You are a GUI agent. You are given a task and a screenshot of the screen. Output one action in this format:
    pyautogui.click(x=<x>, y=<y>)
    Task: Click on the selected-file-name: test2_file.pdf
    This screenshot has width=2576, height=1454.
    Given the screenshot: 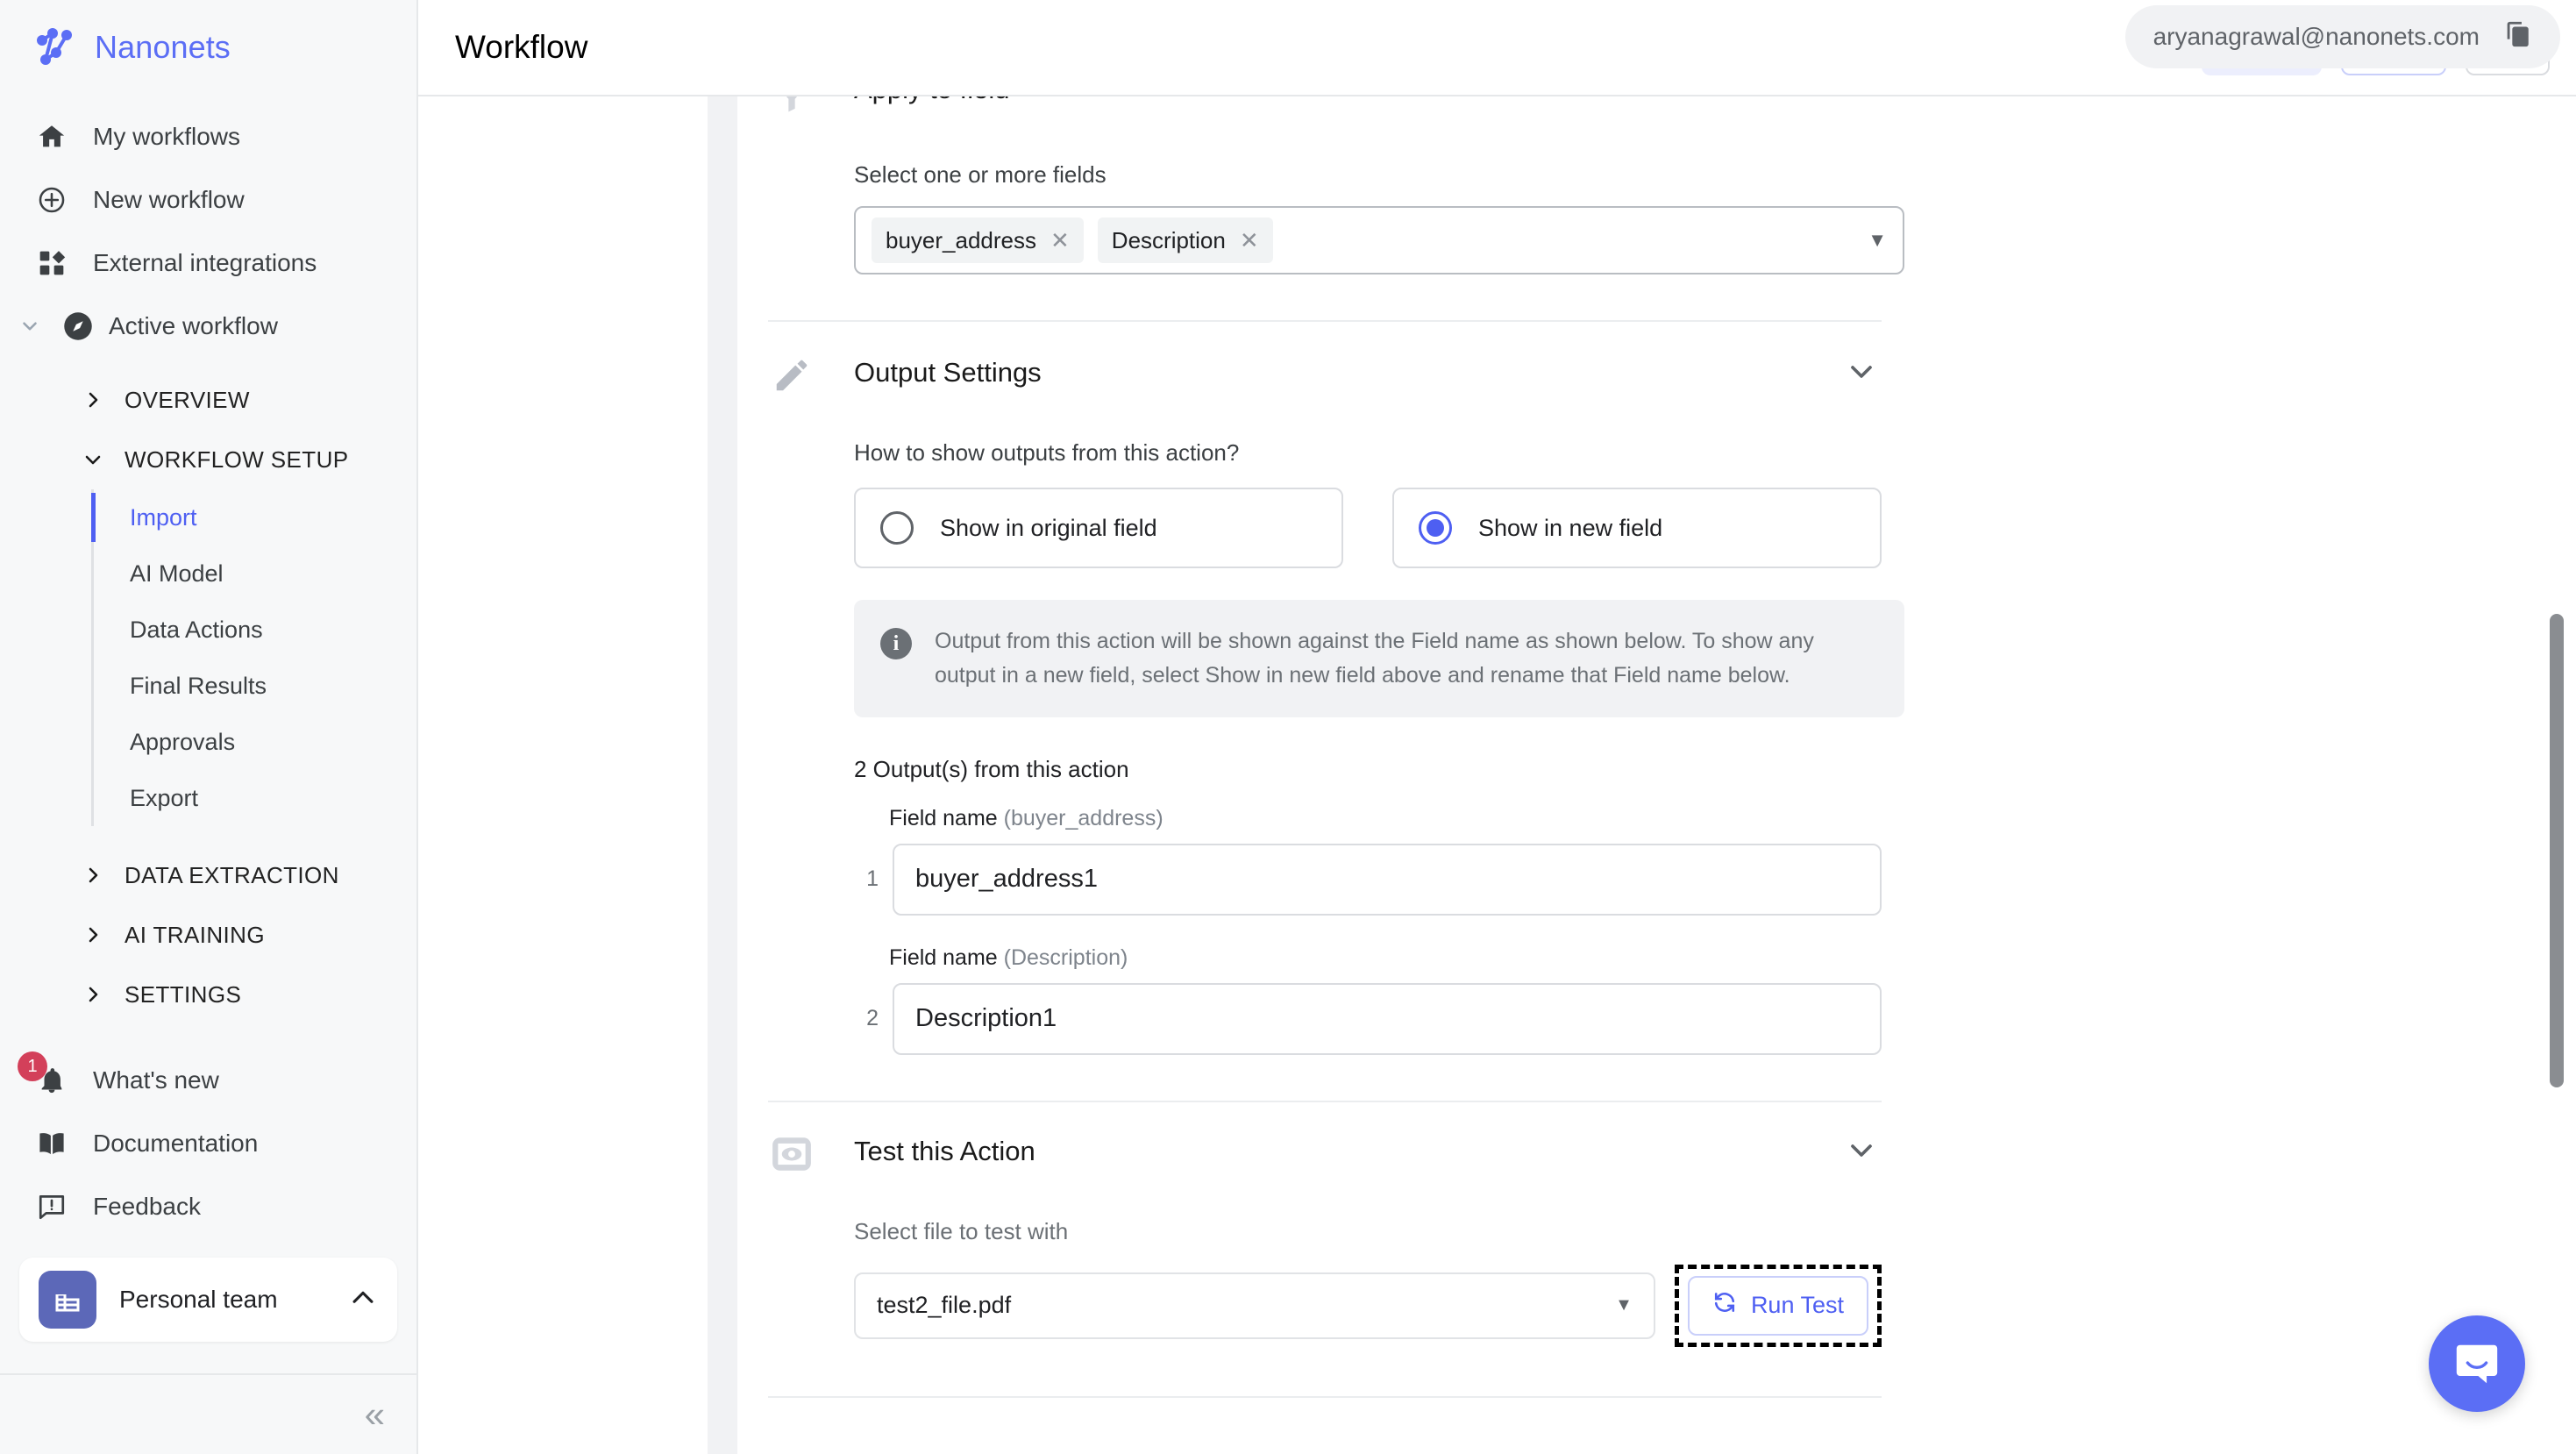 What is the action you would take?
    pyautogui.click(x=944, y=1305)
    